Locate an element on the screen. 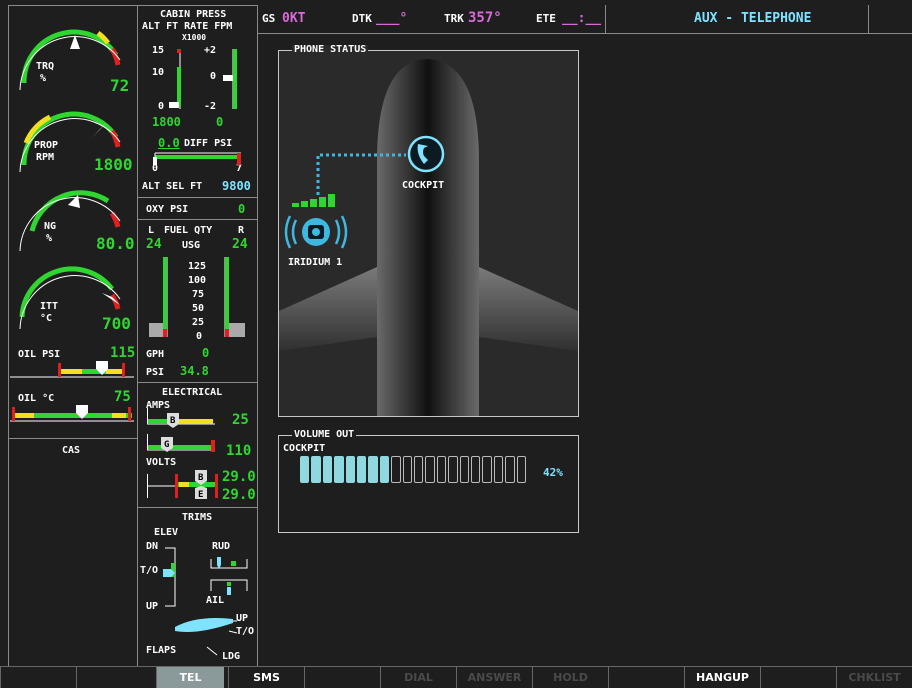  rud-trim-scale is located at coordinates (229, 564).